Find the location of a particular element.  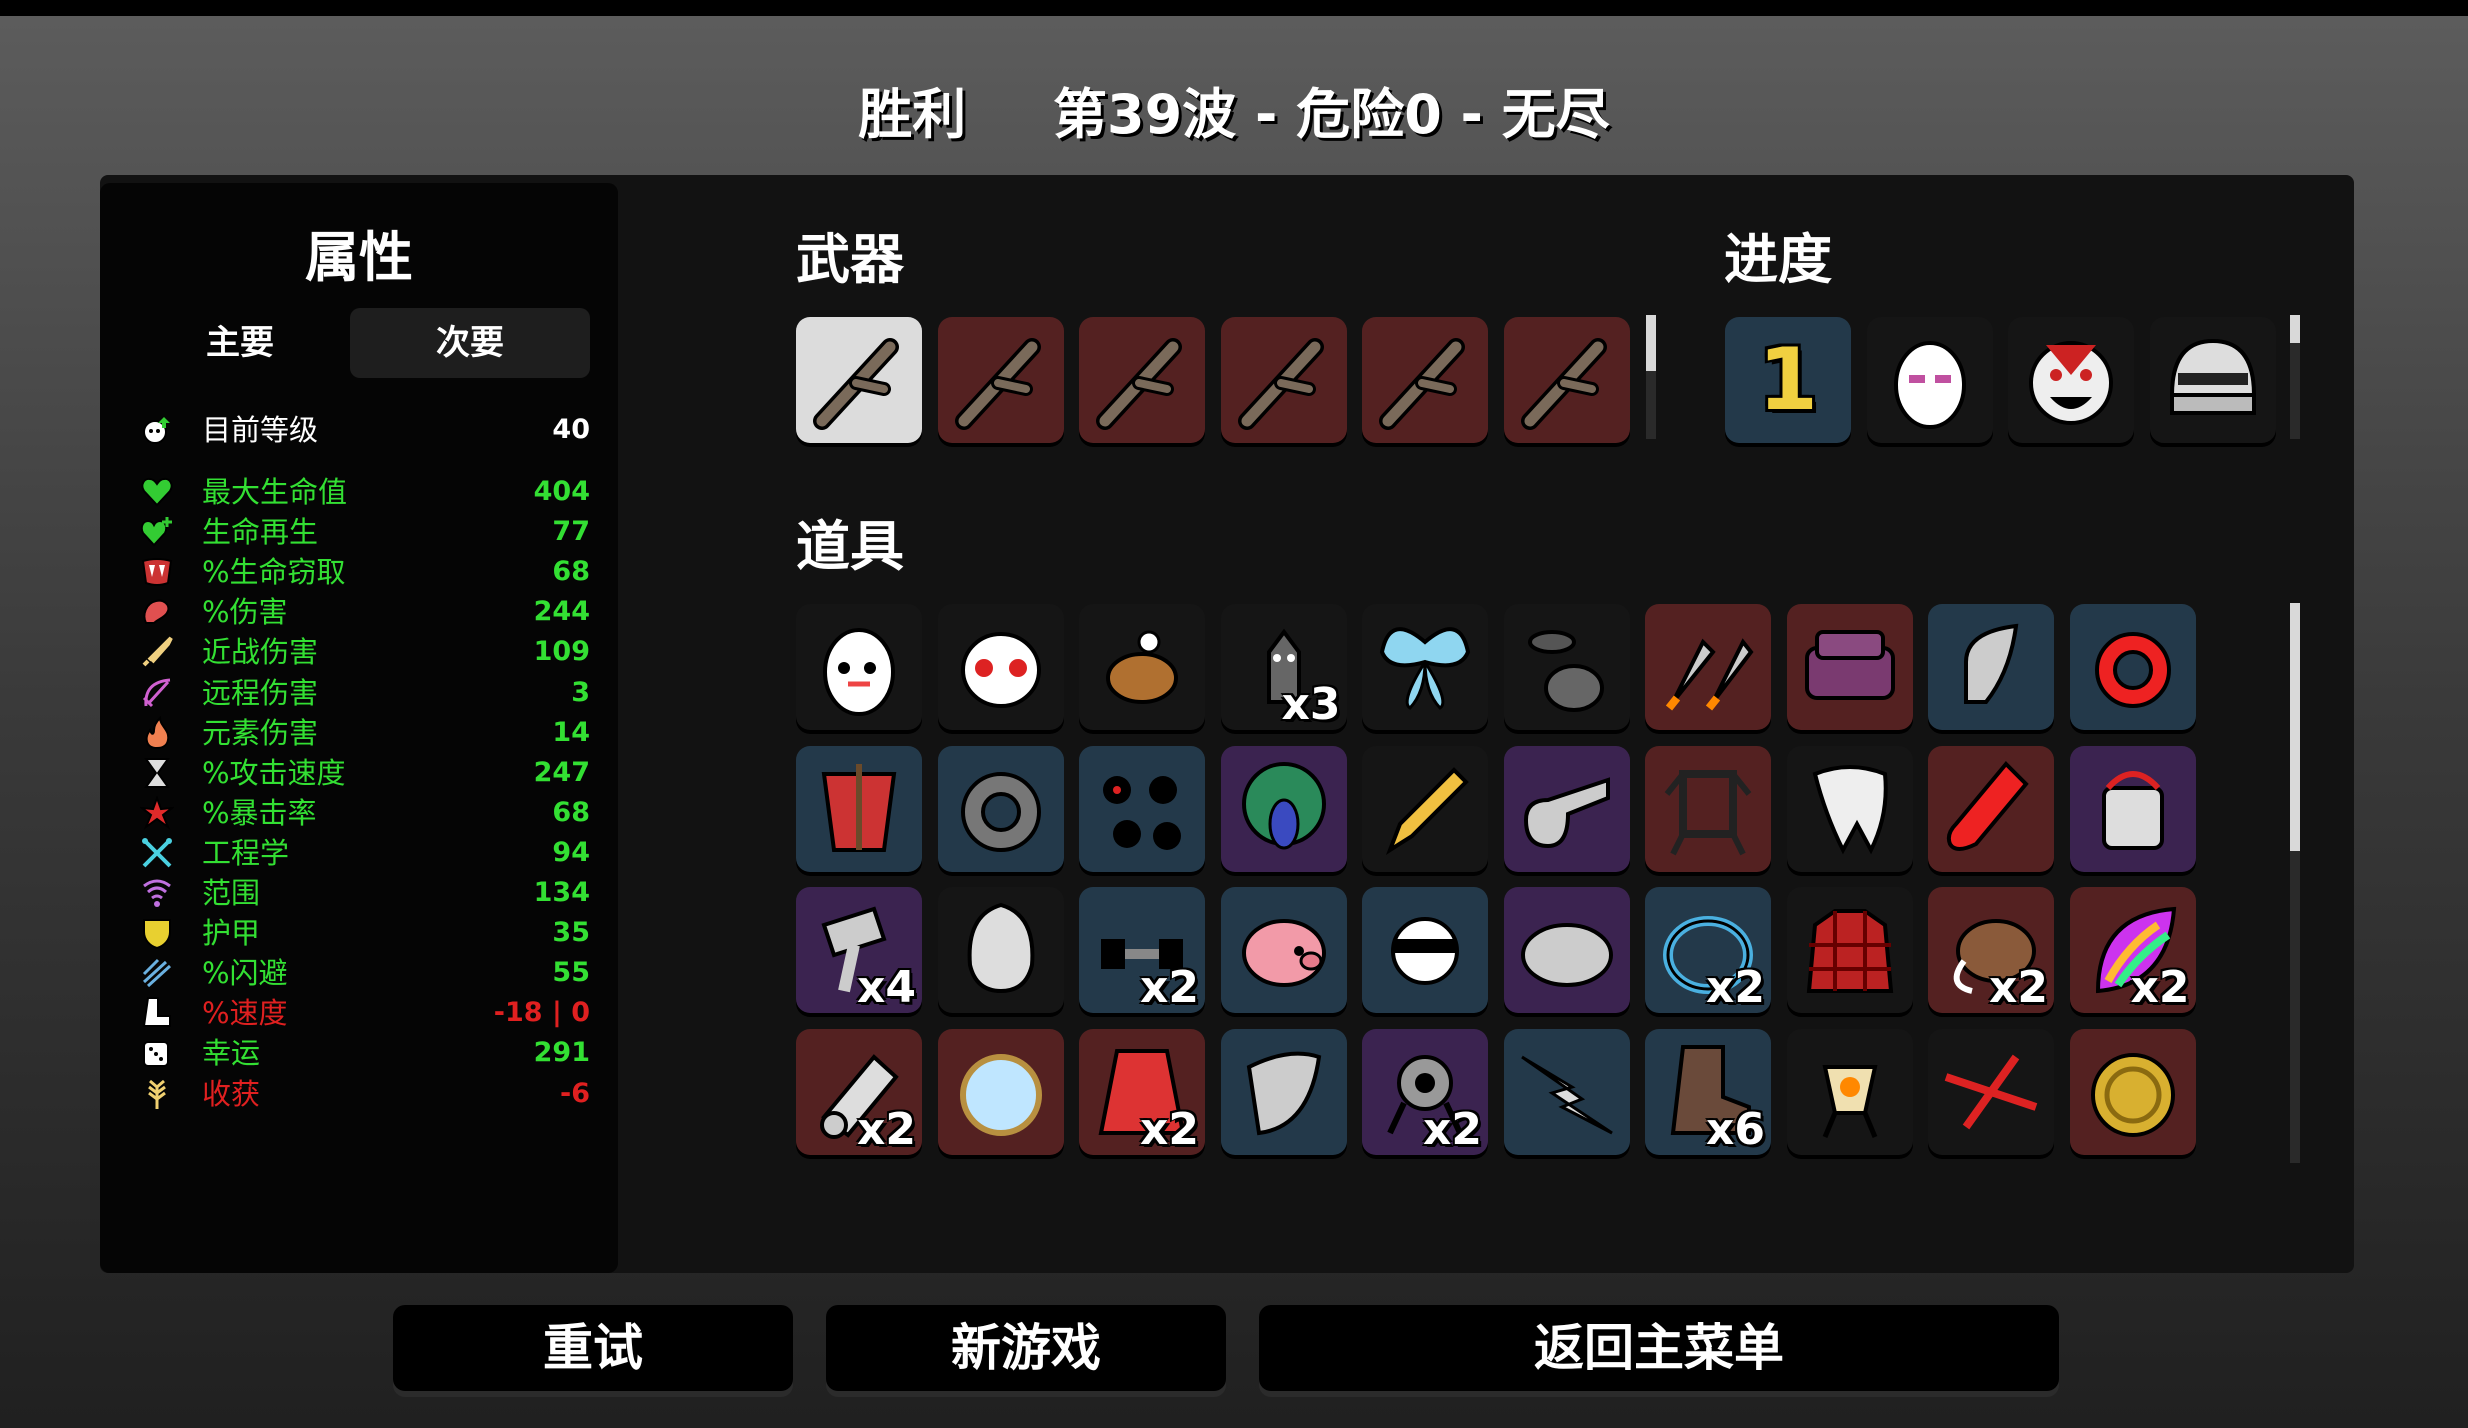

stat-value: 68 is located at coordinates (571, 812).